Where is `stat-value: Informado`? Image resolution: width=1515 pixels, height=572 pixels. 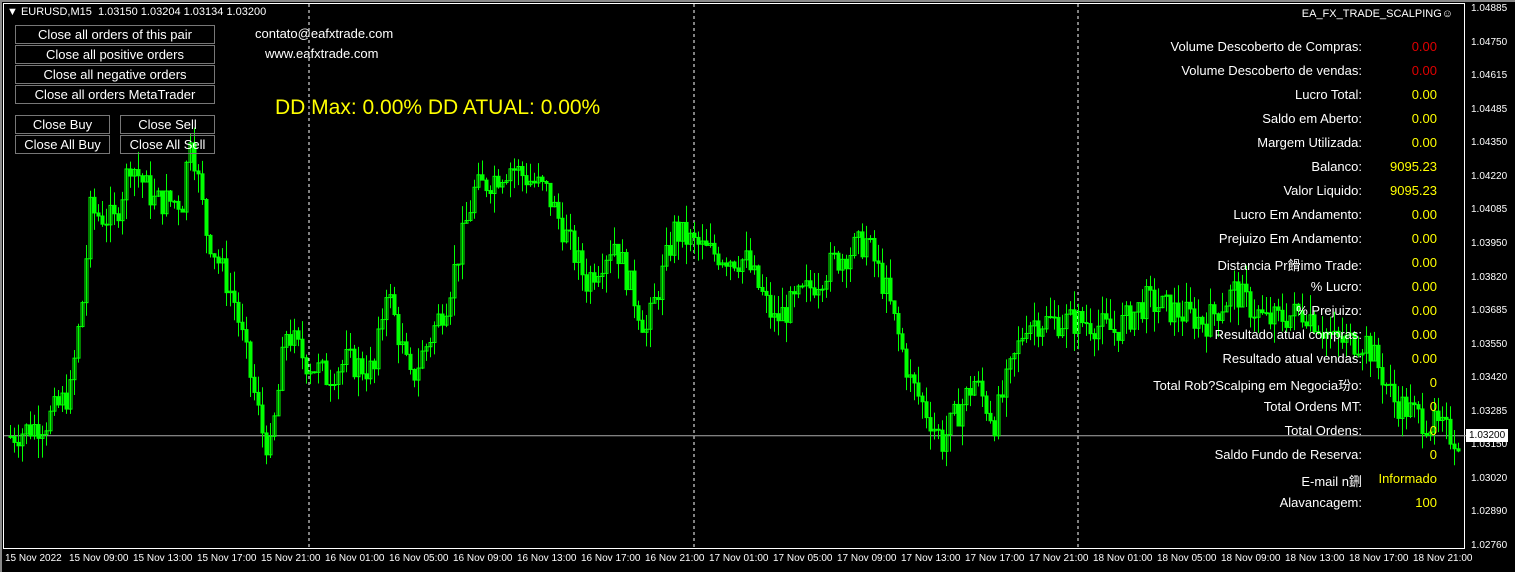
stat-value: Informado is located at coordinates (1407, 478).